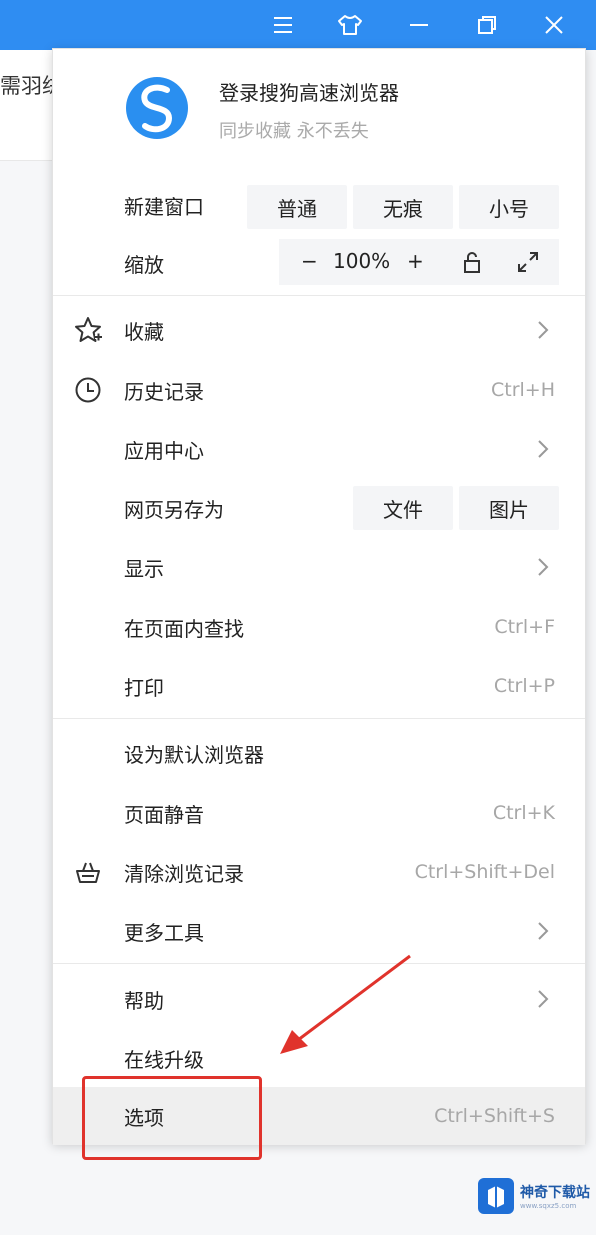 Image resolution: width=596 pixels, height=1235 pixels. What do you see at coordinates (144, 1000) in the screenshot?
I see `menu-item-label: 帮助` at bounding box center [144, 1000].